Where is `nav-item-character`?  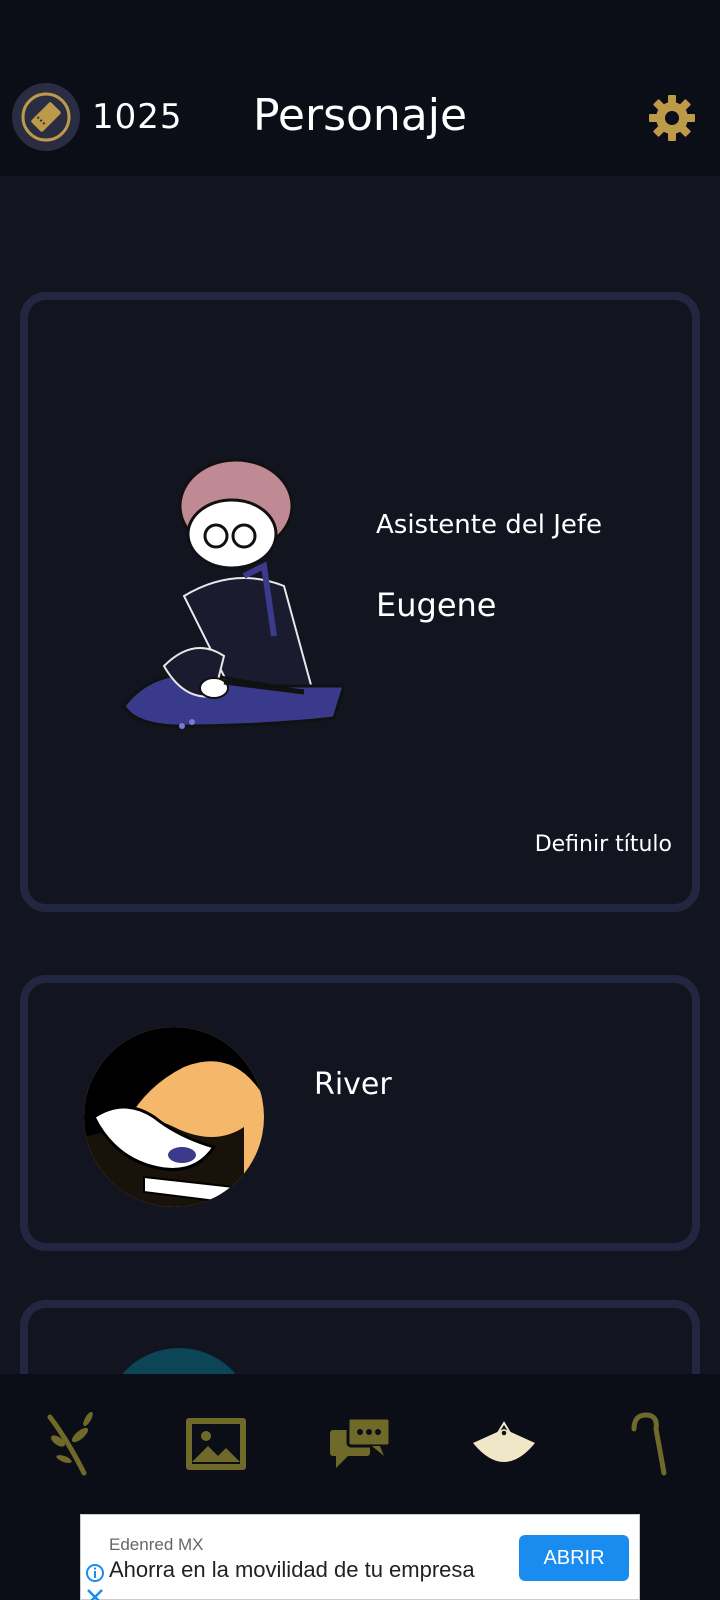
nav-item-character is located at coordinates (504, 1444).